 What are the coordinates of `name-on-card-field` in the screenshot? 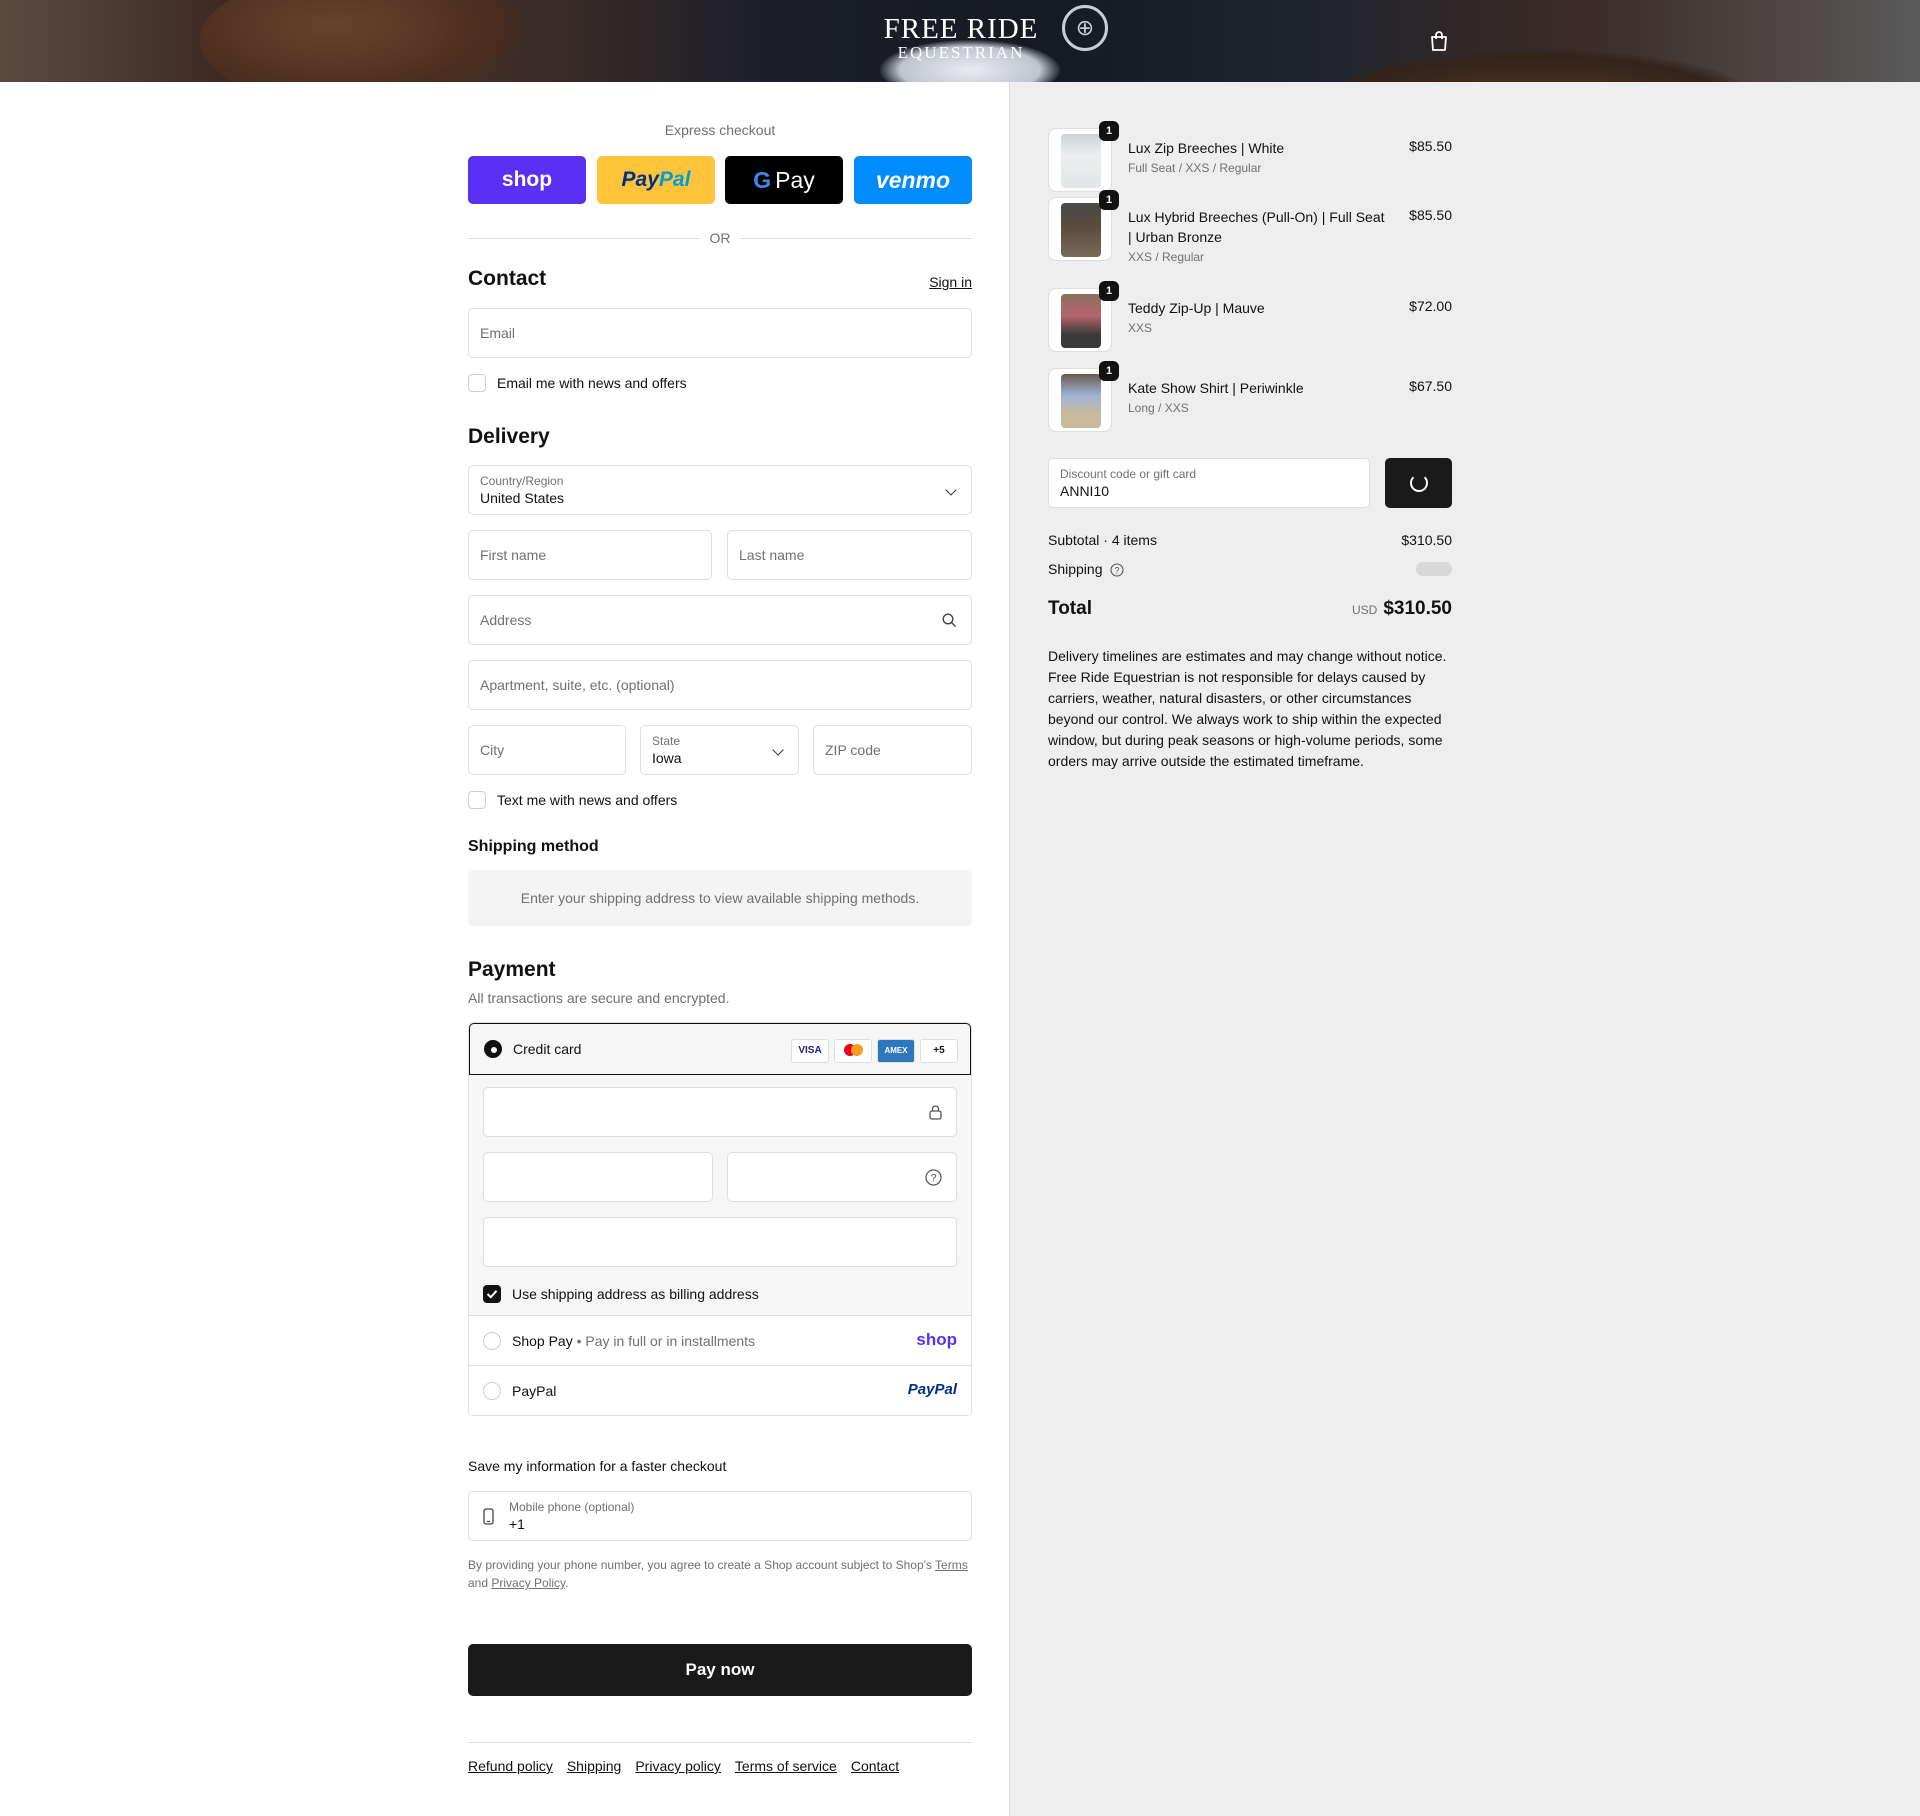 It's located at (720, 1242).